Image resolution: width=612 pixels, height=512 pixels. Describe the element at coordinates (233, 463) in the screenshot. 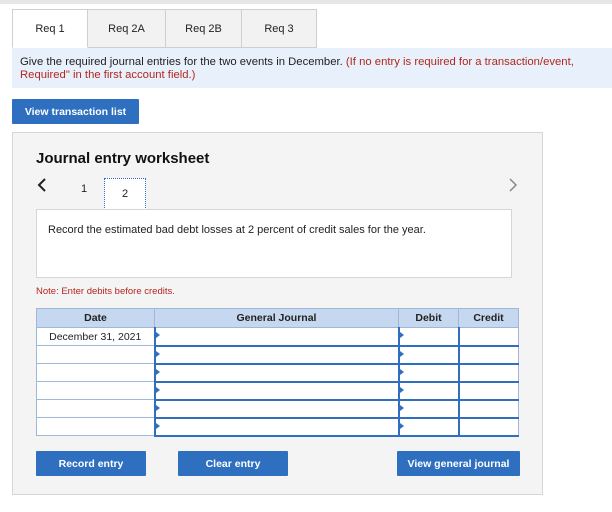

I see `clear-entry-button: Clear entry` at that location.